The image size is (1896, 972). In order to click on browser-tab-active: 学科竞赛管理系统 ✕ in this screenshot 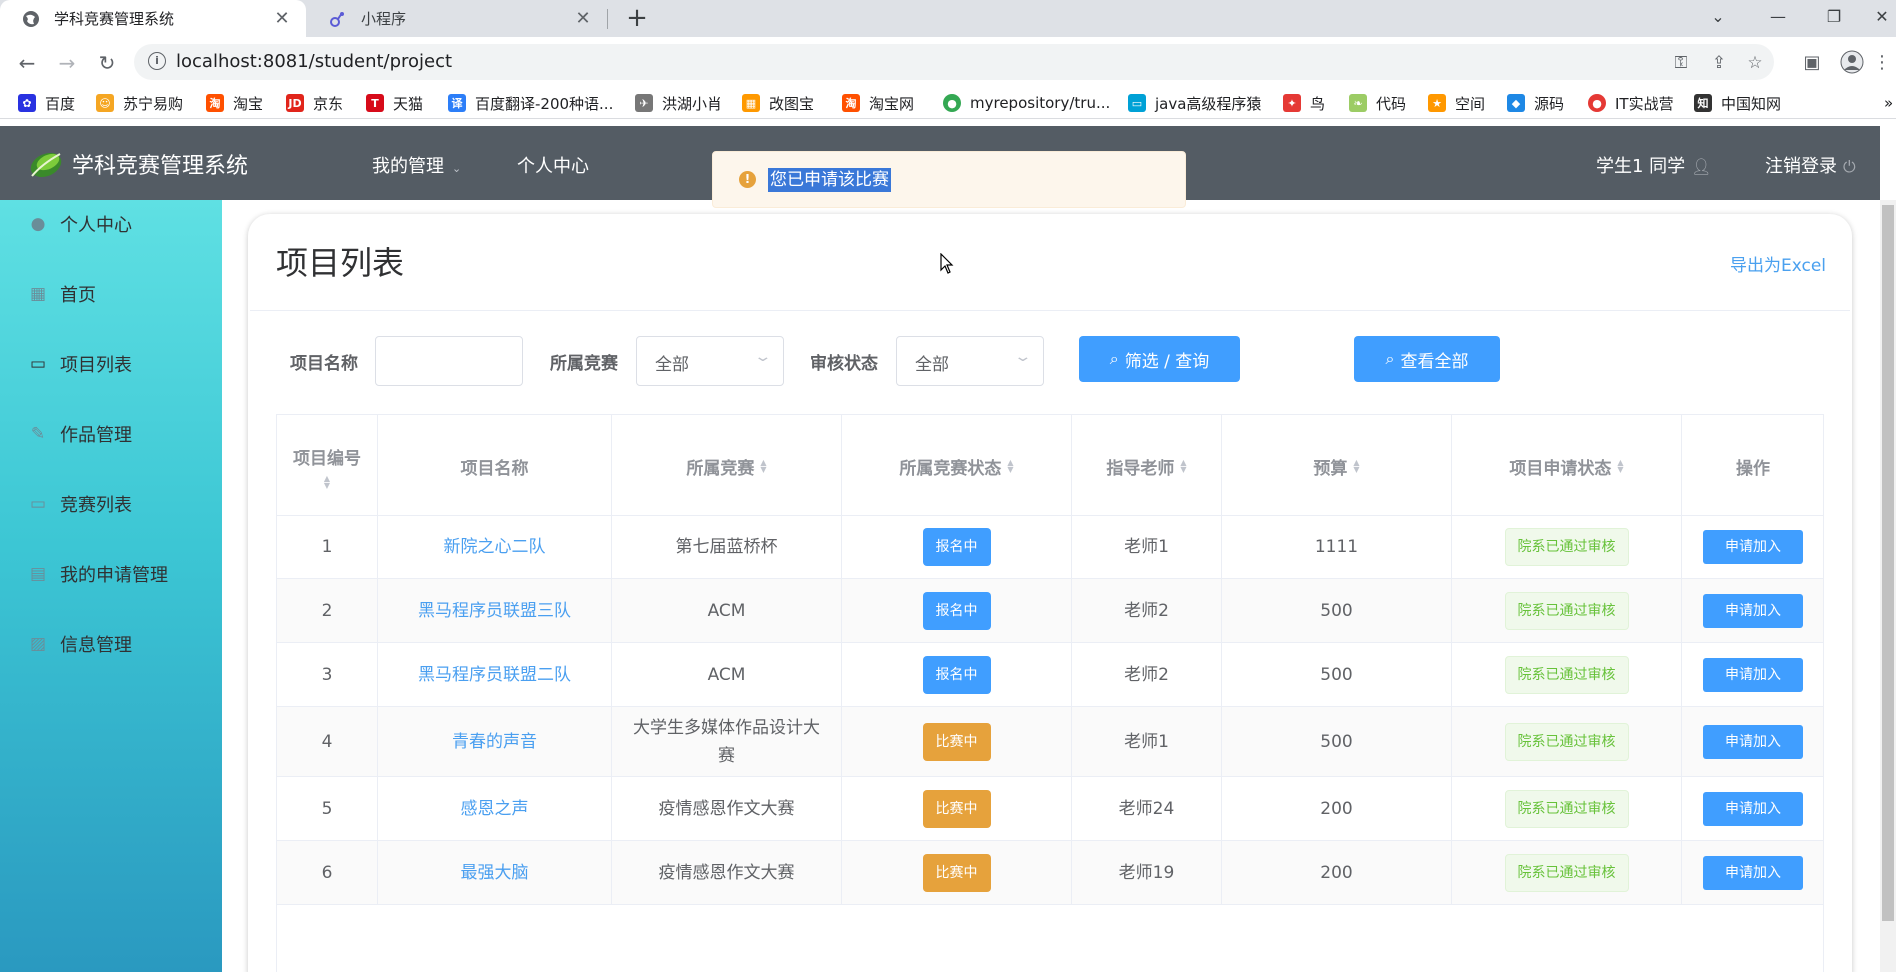, I will do `click(153, 18)`.